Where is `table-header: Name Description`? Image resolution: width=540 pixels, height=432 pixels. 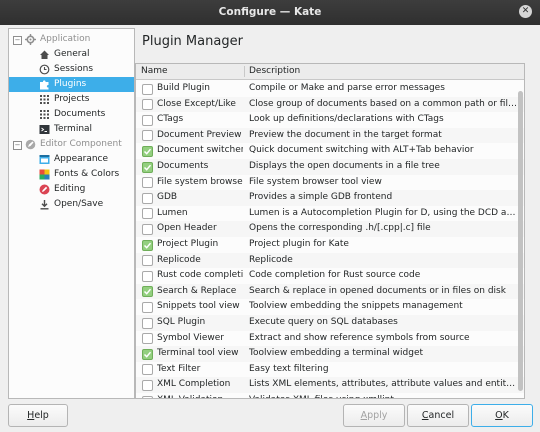 table-header: Name Description is located at coordinates (330, 72).